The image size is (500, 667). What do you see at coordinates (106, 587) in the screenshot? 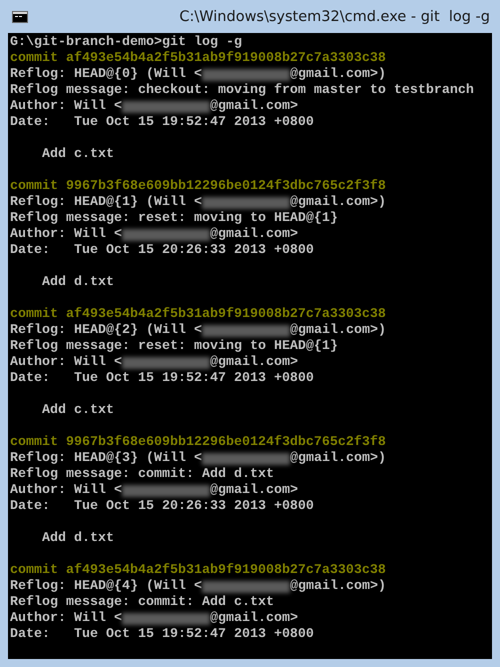
I see `reflog-text: Reflog: HEAD@{4} (Will <` at bounding box center [106, 587].